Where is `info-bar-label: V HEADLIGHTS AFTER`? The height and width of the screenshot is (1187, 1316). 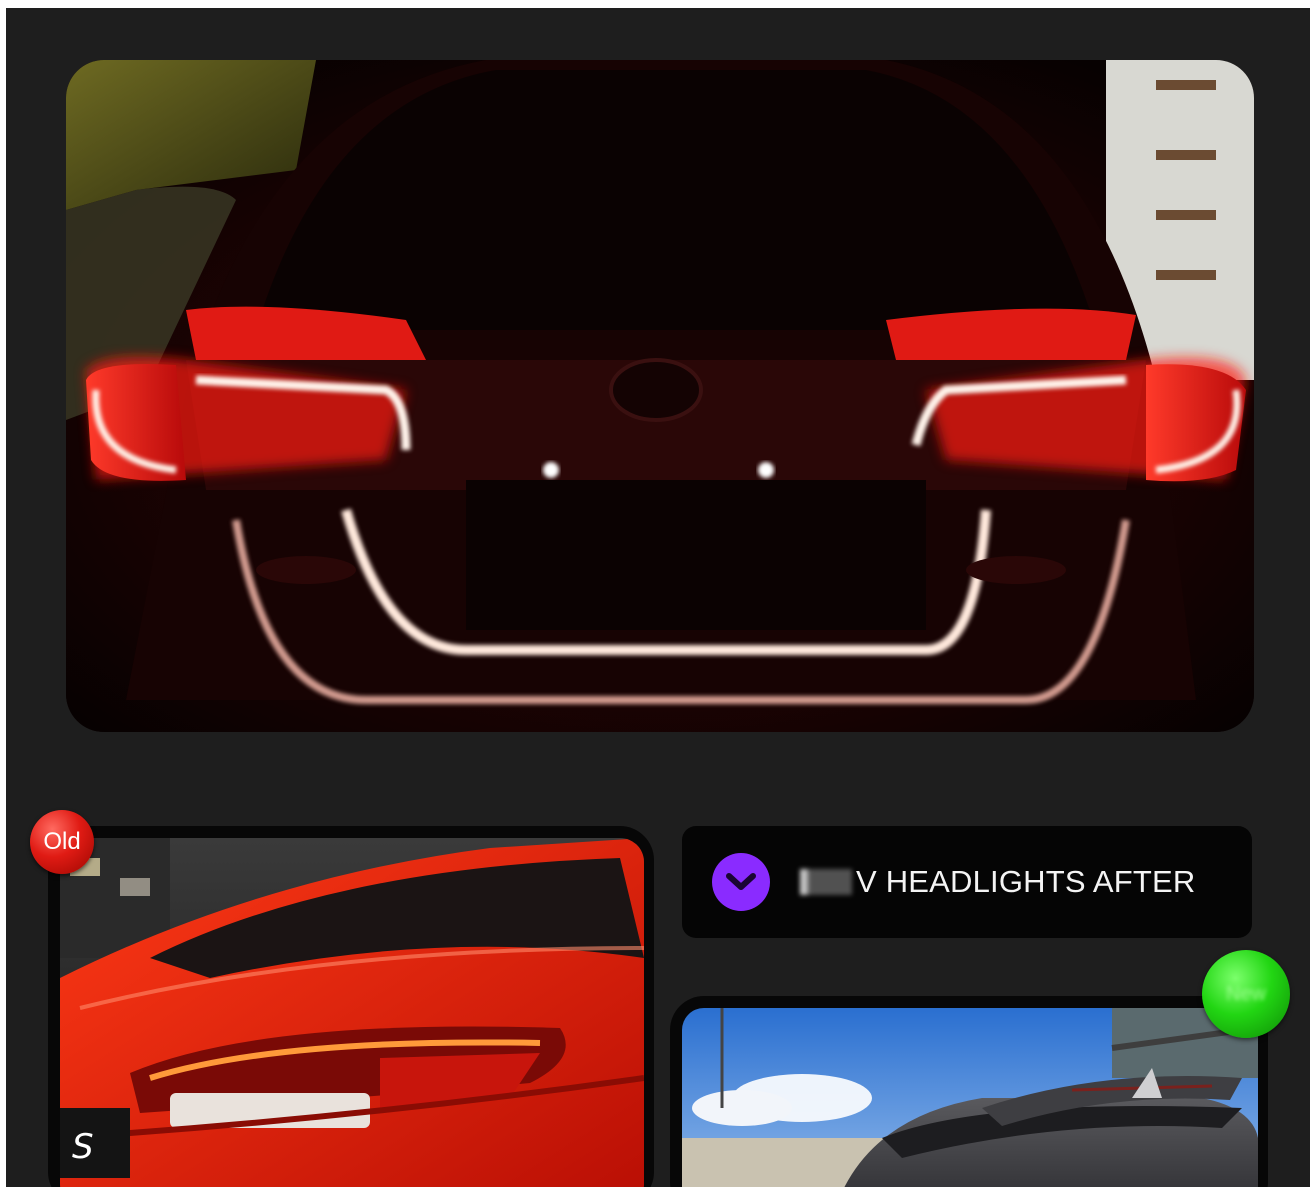
info-bar-label: V HEADLIGHTS AFTER is located at coordinates (1026, 881).